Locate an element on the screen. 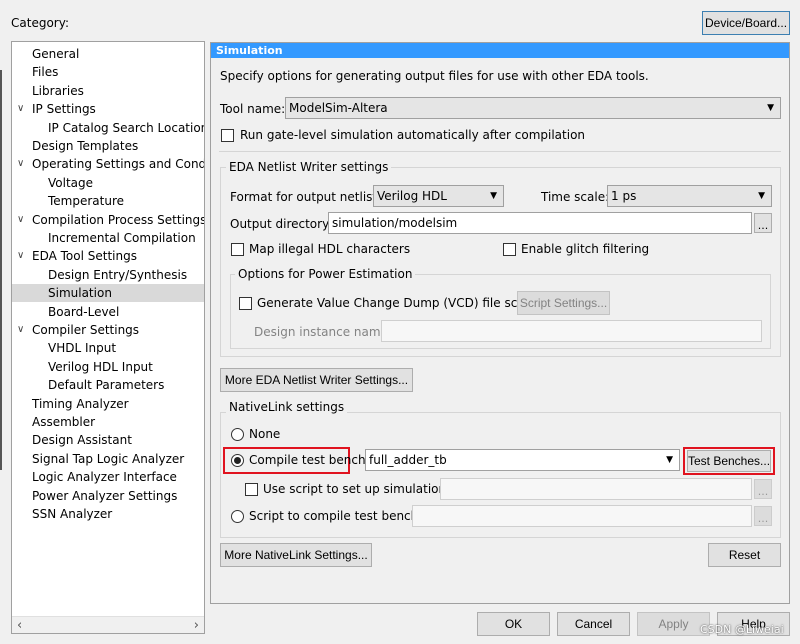  script-compile-input is located at coordinates (582, 516).